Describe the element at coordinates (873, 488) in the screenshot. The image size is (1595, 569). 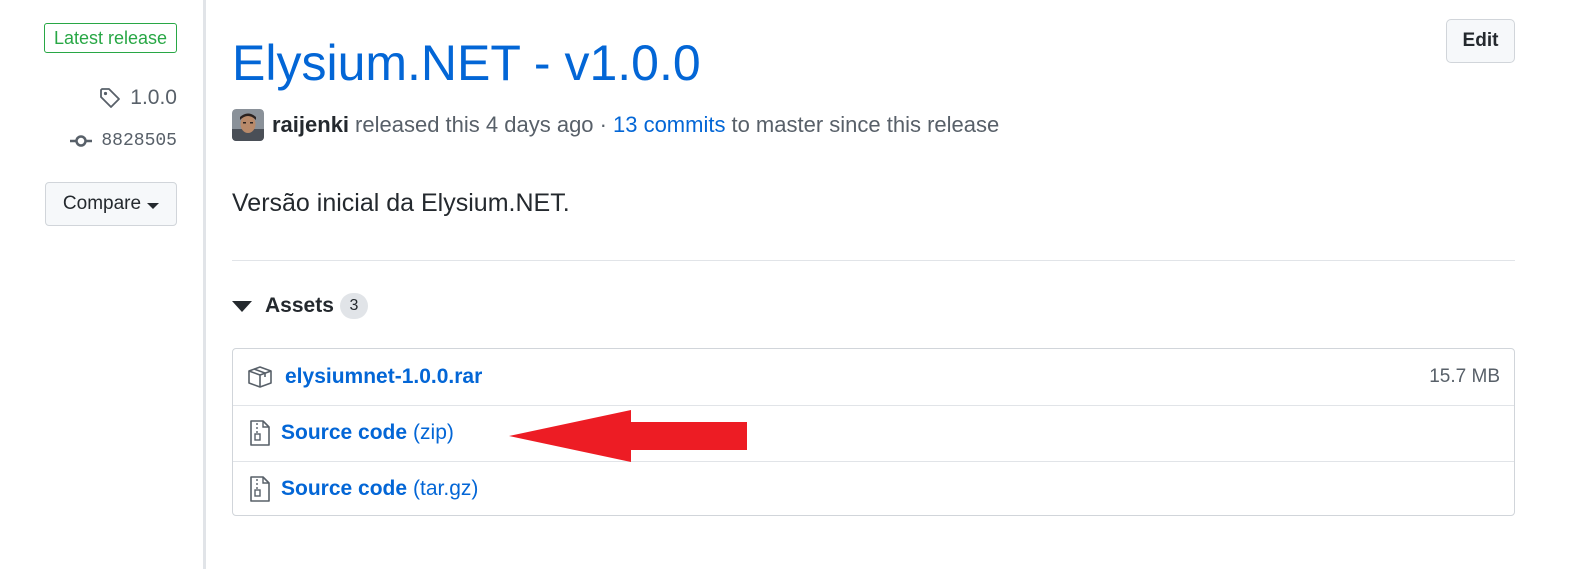
I see `asset-row: Source code (tar.gz)` at that location.